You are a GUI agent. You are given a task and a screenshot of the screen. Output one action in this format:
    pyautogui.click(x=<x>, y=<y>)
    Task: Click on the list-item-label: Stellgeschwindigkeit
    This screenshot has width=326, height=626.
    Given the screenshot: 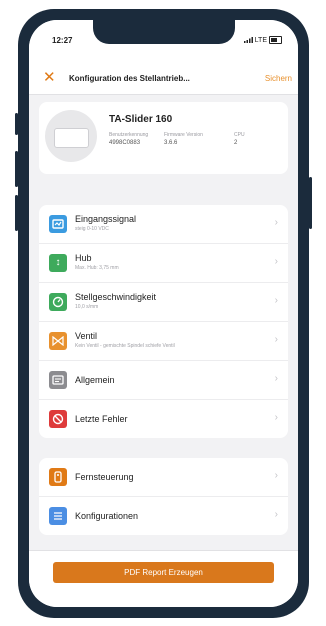 What is the action you would take?
    pyautogui.click(x=116, y=297)
    